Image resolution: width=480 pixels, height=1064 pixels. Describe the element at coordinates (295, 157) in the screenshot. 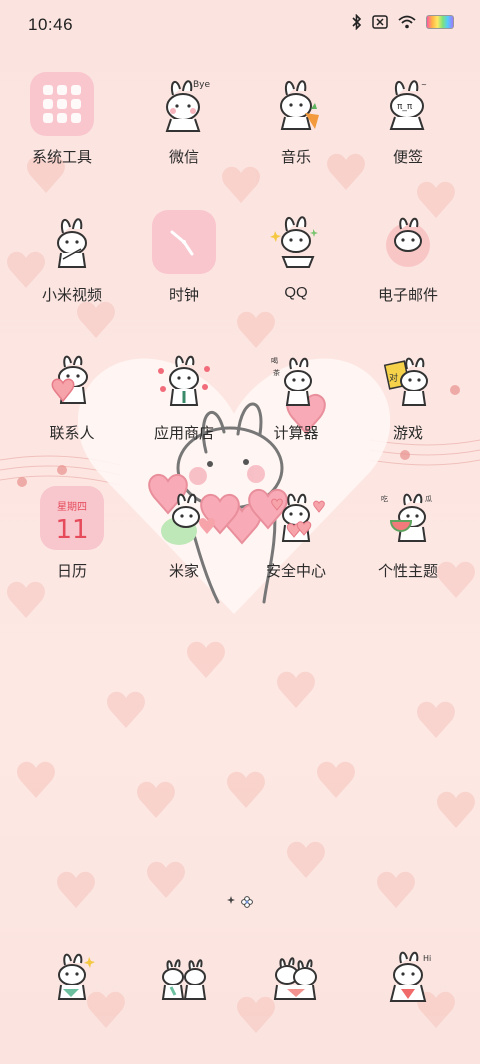

I see `app-label: 音乐` at that location.